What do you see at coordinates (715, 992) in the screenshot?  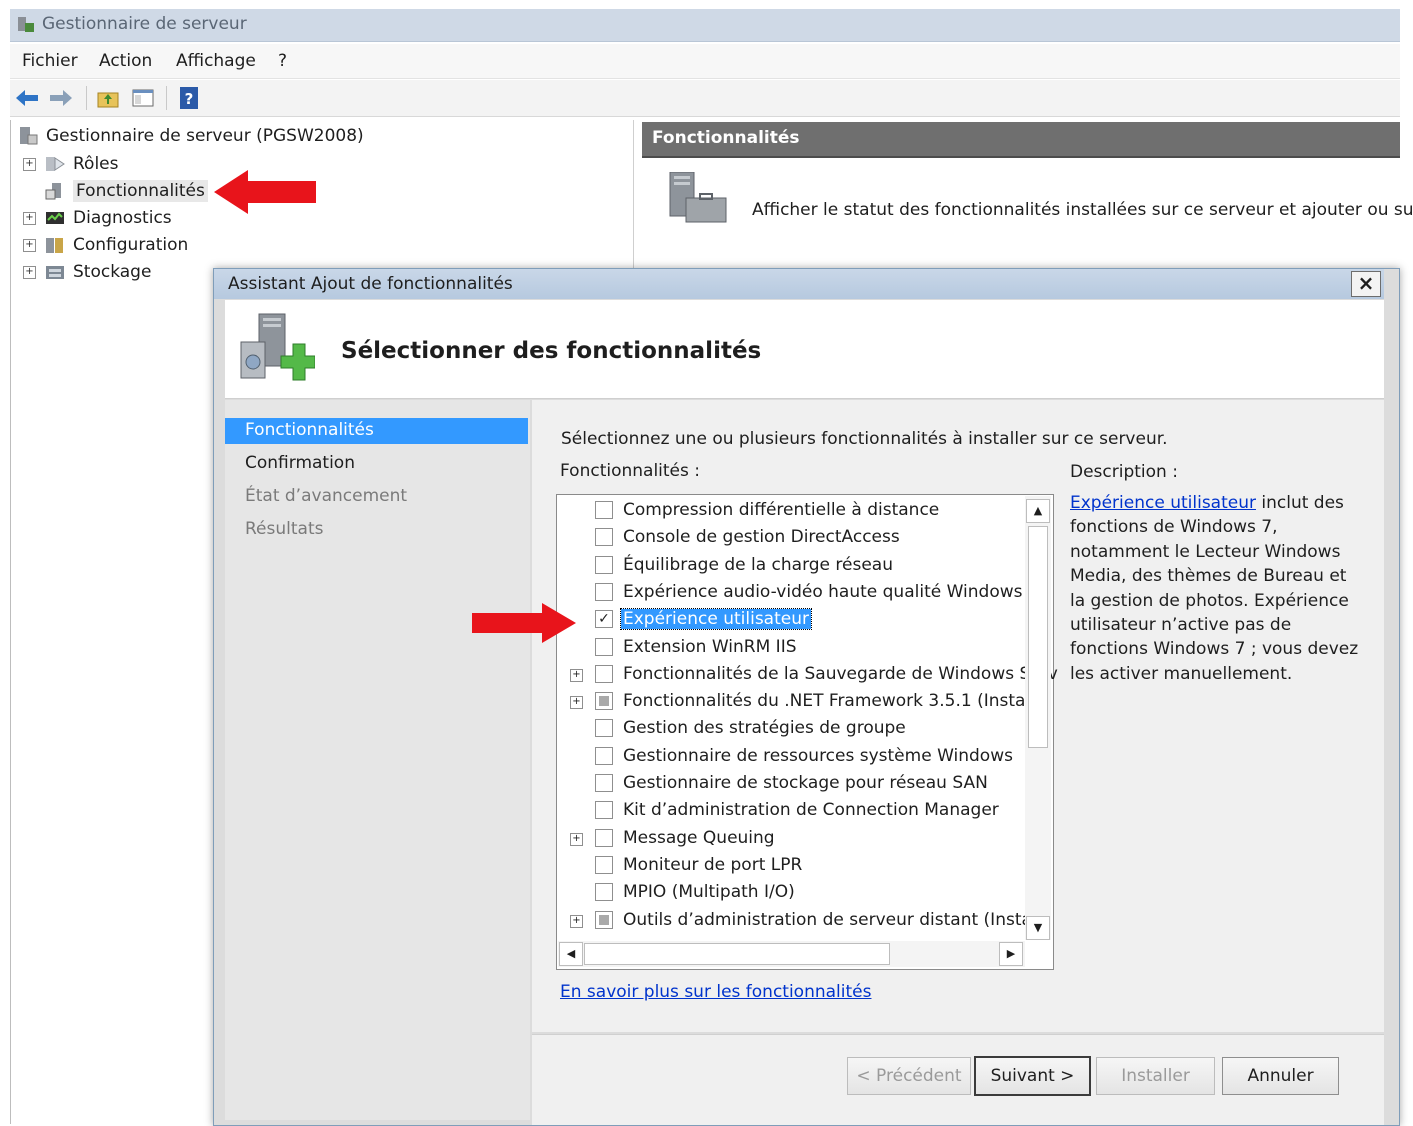 I see `learn-more-link: En savoir plus sur les fonctionnalités` at bounding box center [715, 992].